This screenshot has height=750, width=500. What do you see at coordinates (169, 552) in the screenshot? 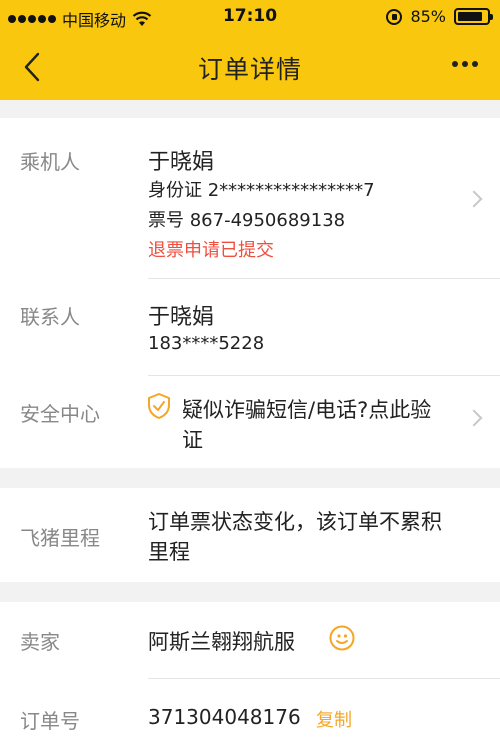
I see `mileage-text-line2: 里程` at bounding box center [169, 552].